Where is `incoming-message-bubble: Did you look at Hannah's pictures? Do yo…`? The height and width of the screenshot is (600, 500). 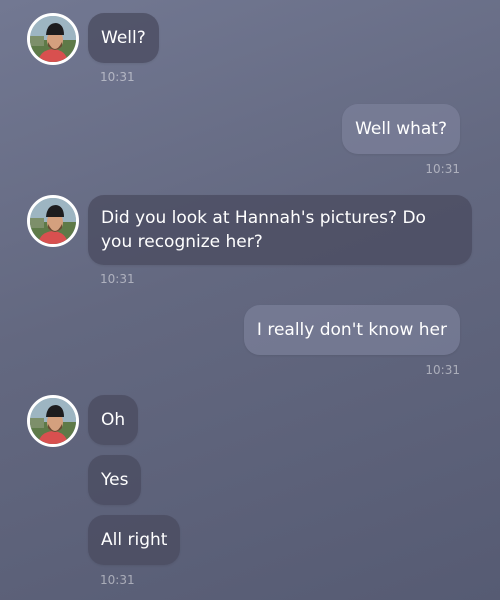 incoming-message-bubble: Did you look at Hannah's pictures? Do yo… is located at coordinates (280, 230).